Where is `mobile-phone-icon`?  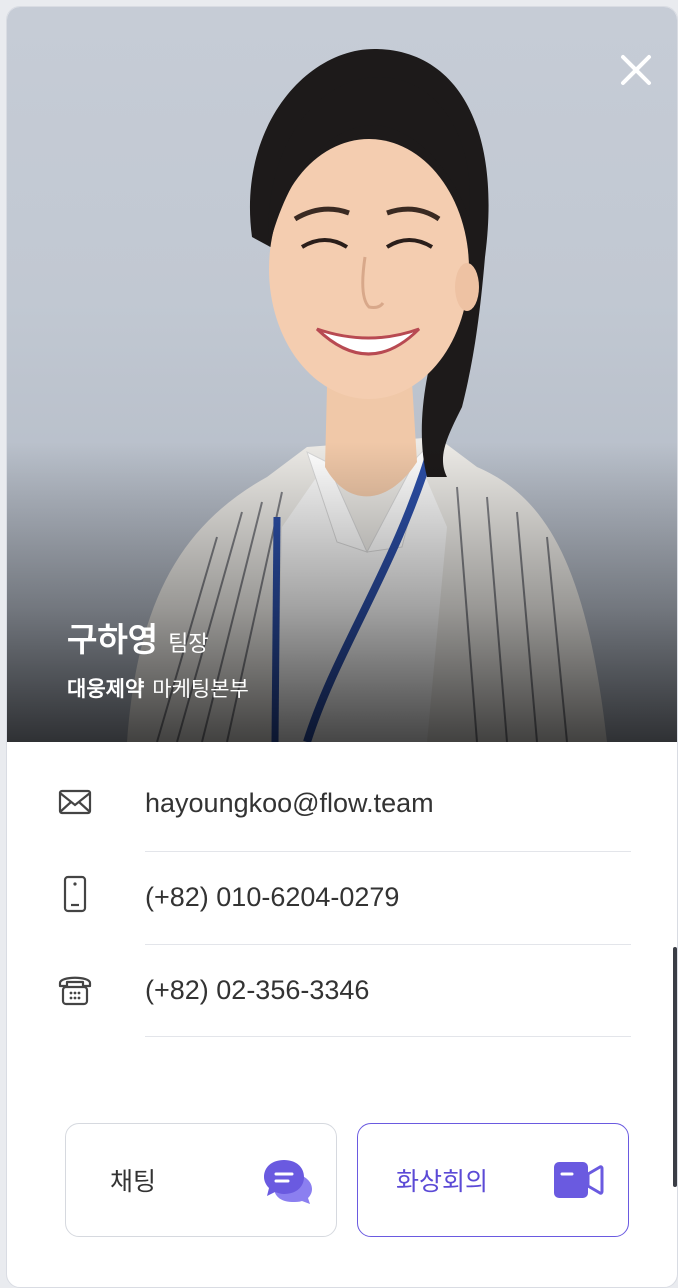
mobile-phone-icon is located at coordinates (75, 894).